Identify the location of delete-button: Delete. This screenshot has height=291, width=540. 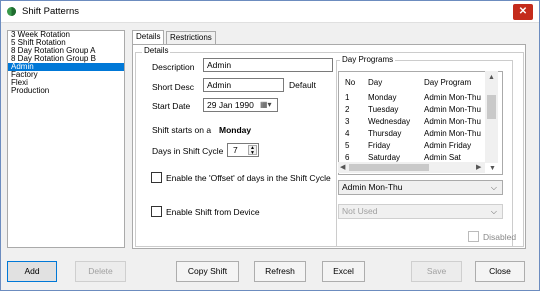
(100, 271).